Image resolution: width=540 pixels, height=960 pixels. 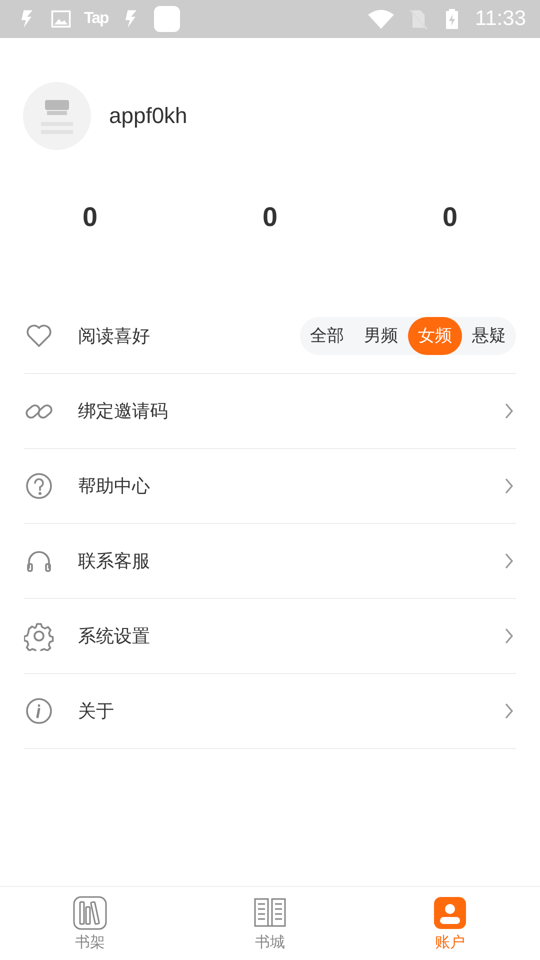 I want to click on menu-label: 阅读喜好, so click(x=114, y=336).